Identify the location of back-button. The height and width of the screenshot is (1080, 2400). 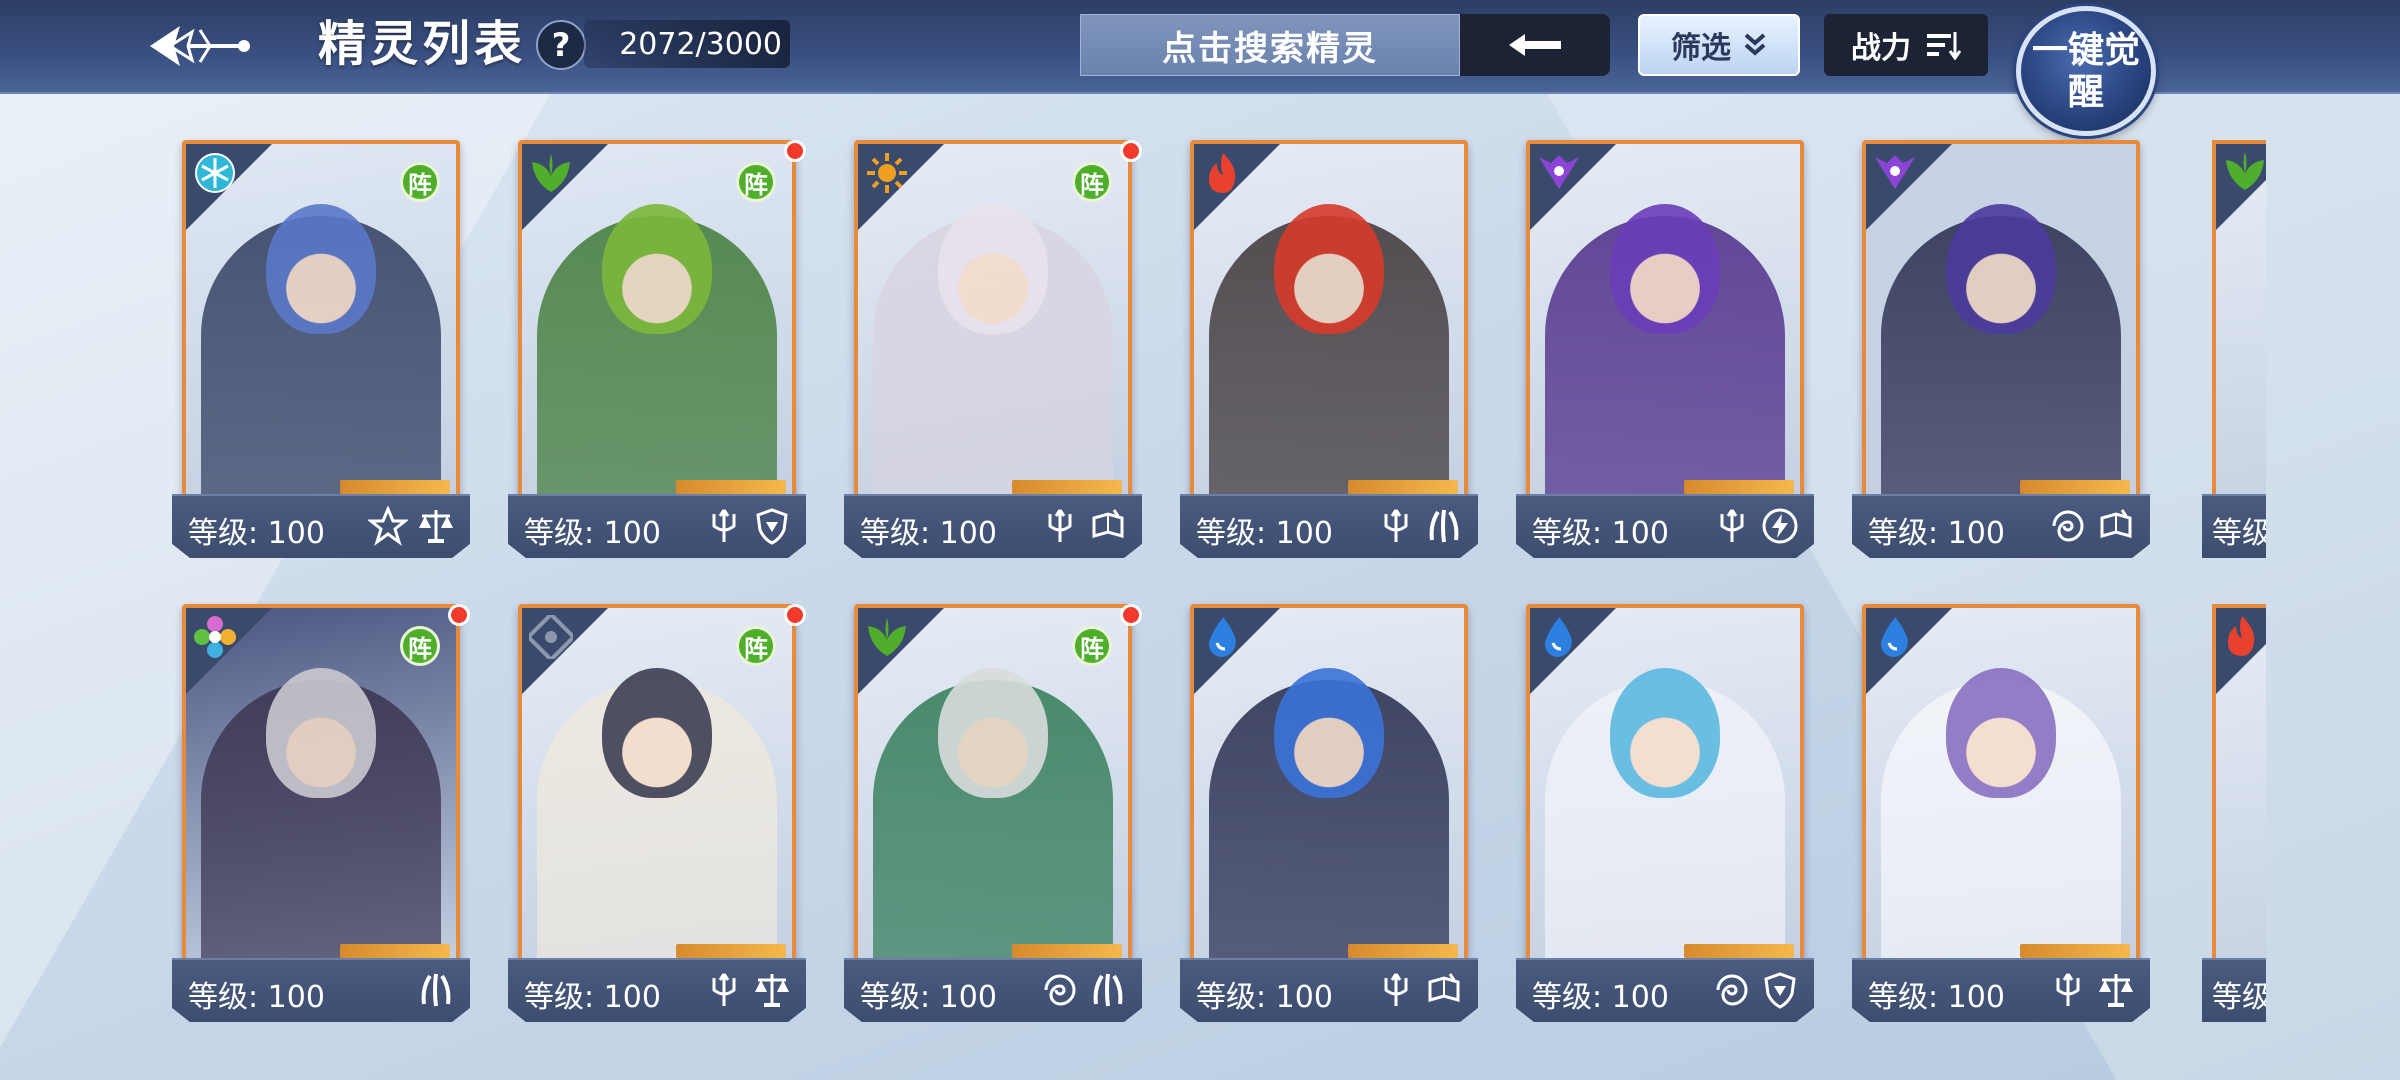
(200, 46).